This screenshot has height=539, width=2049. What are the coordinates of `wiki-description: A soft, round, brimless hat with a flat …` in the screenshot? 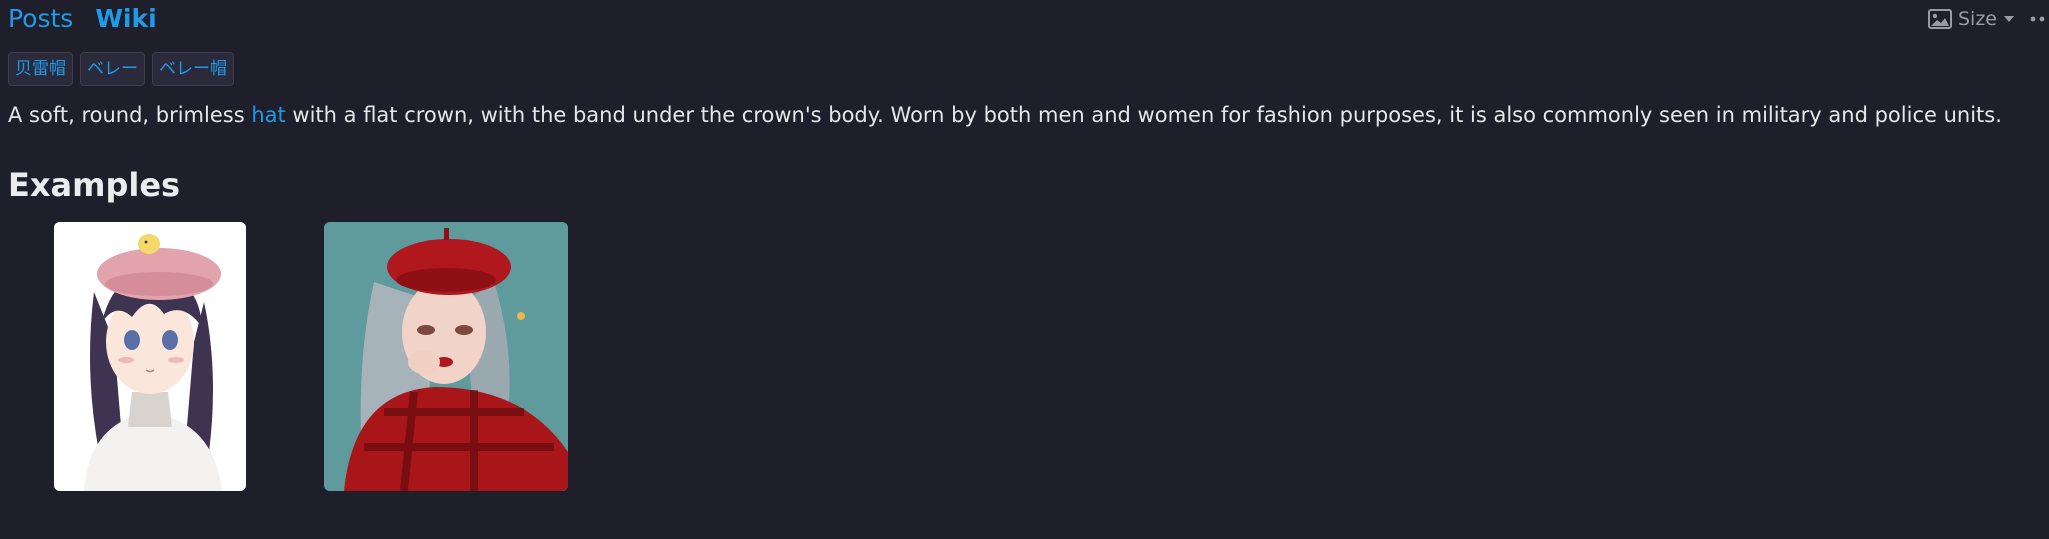 It's located at (1005, 115).